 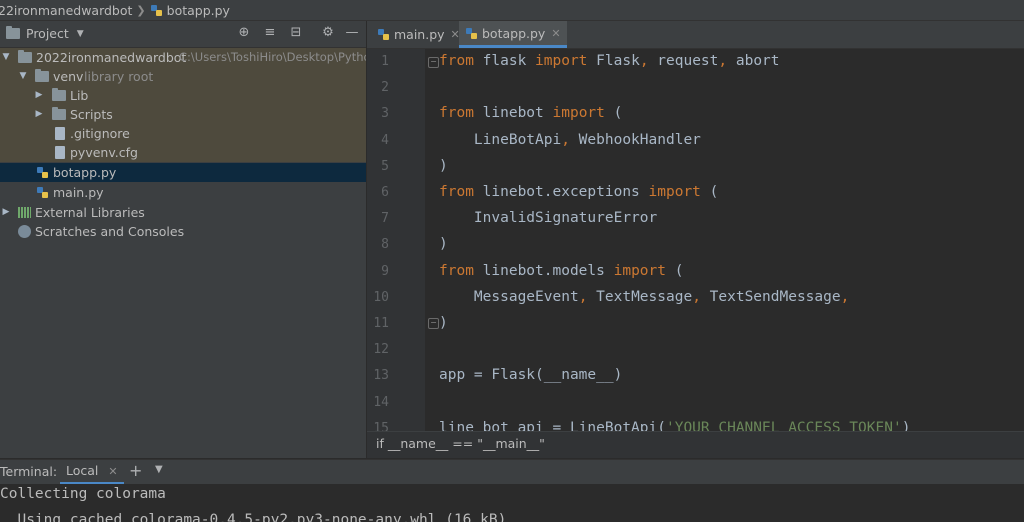 What do you see at coordinates (111, 57) in the screenshot?
I see `tree-item-label: 2022ironmanedwardbot` at bounding box center [111, 57].